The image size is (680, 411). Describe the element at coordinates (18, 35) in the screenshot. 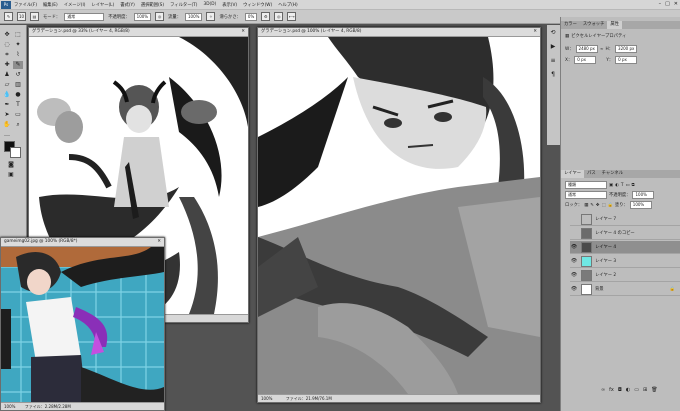

I see `marquee-tool-icon: ⬚` at that location.